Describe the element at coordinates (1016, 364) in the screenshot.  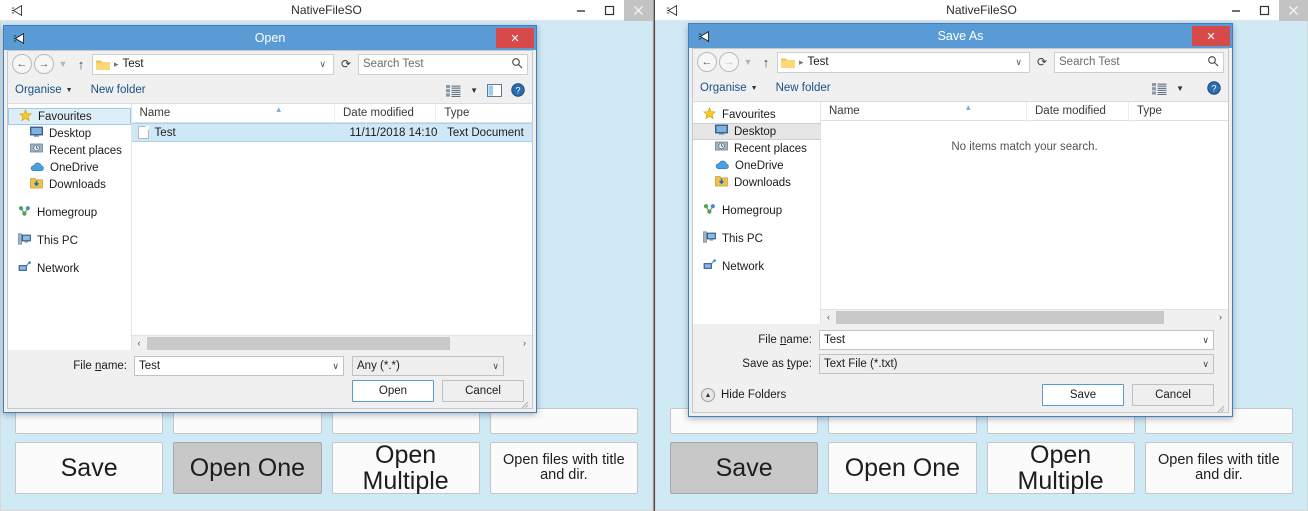
I see `save-as-type-select: Text File (*.txt) ∨` at that location.